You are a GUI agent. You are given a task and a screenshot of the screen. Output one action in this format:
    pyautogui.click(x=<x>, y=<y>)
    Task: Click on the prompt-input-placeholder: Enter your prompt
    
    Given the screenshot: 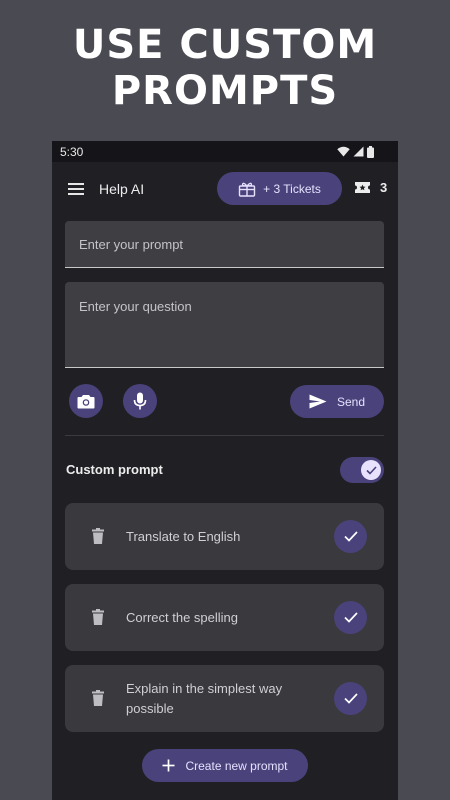 What is the action you would take?
    pyautogui.click(x=131, y=244)
    